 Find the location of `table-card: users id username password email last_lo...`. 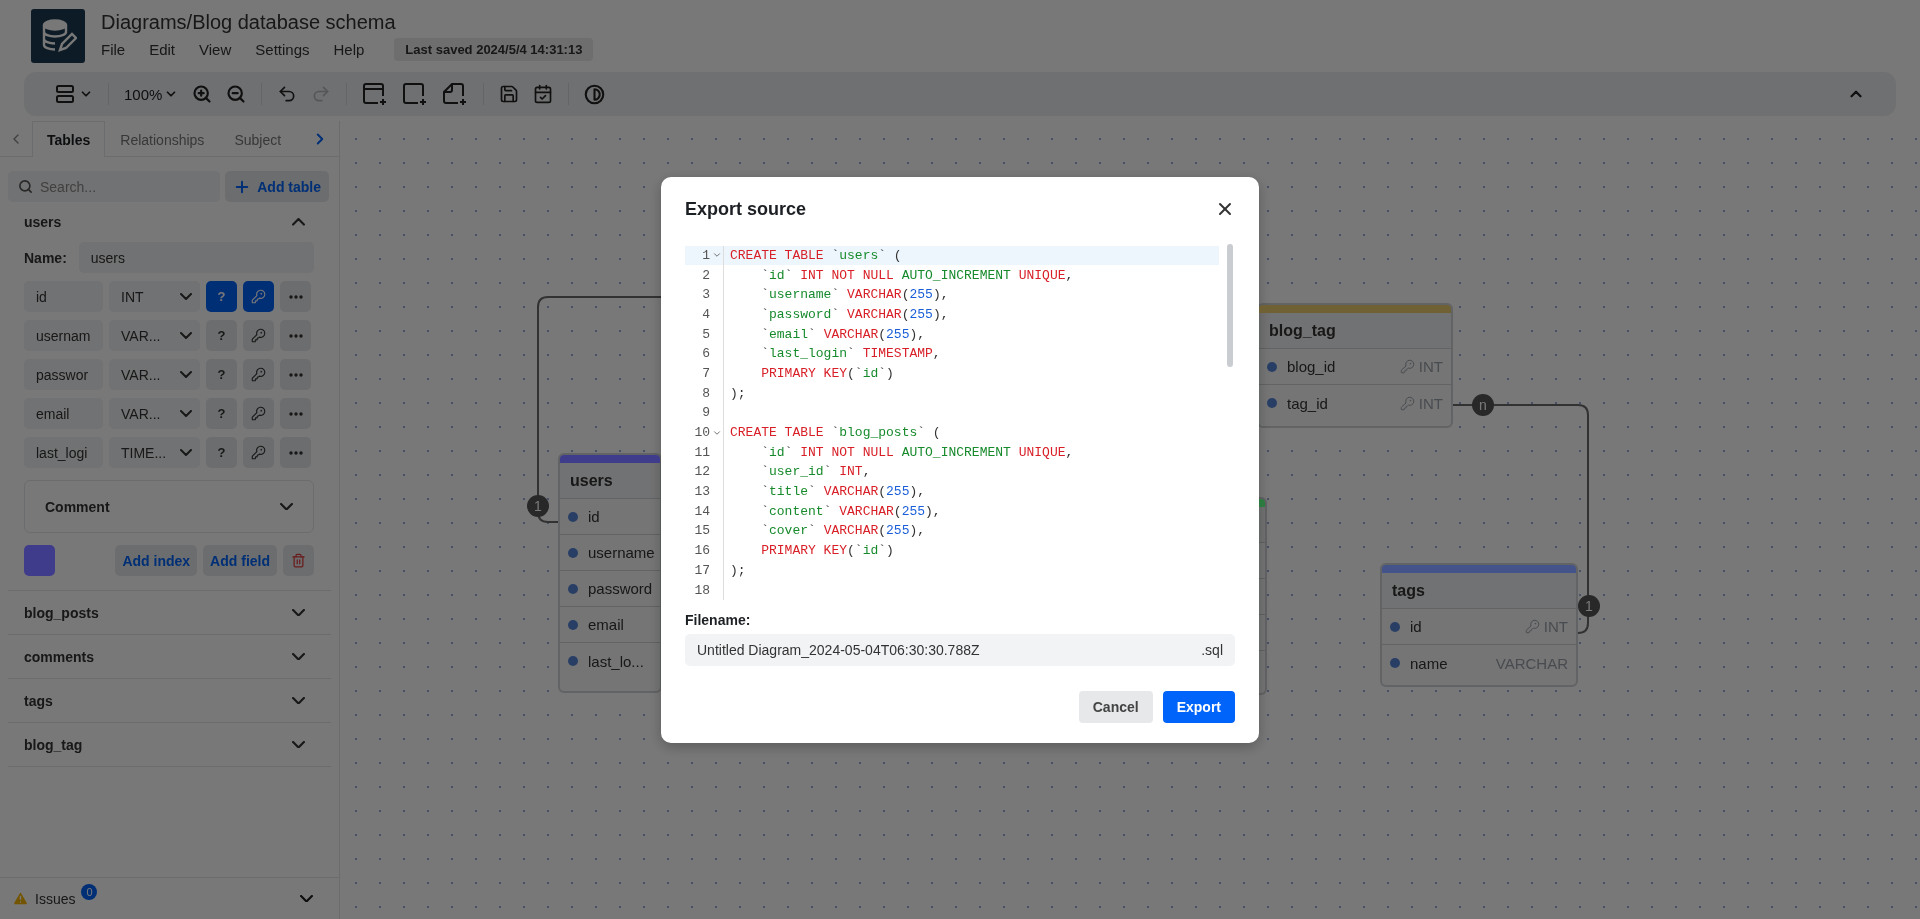

table-card: users id username password email last_lo... is located at coordinates (610, 573).